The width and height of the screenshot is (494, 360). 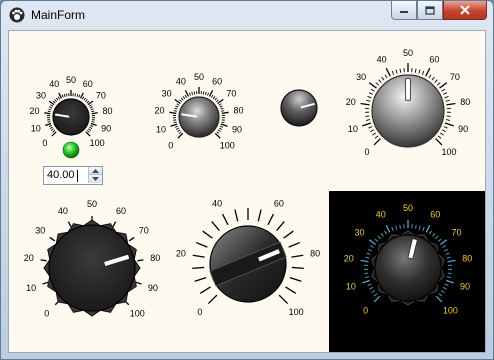 I want to click on knob-4: 0 10 20 30 40 50 60 70 80 90 100, so click(x=408, y=102).